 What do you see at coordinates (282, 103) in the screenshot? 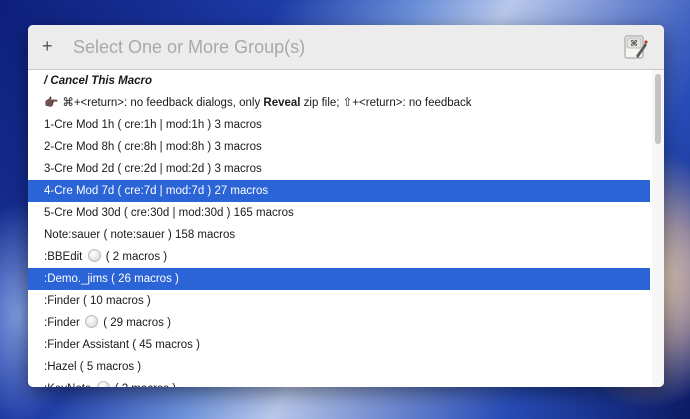
I see `list-item-text: Reveal` at bounding box center [282, 103].